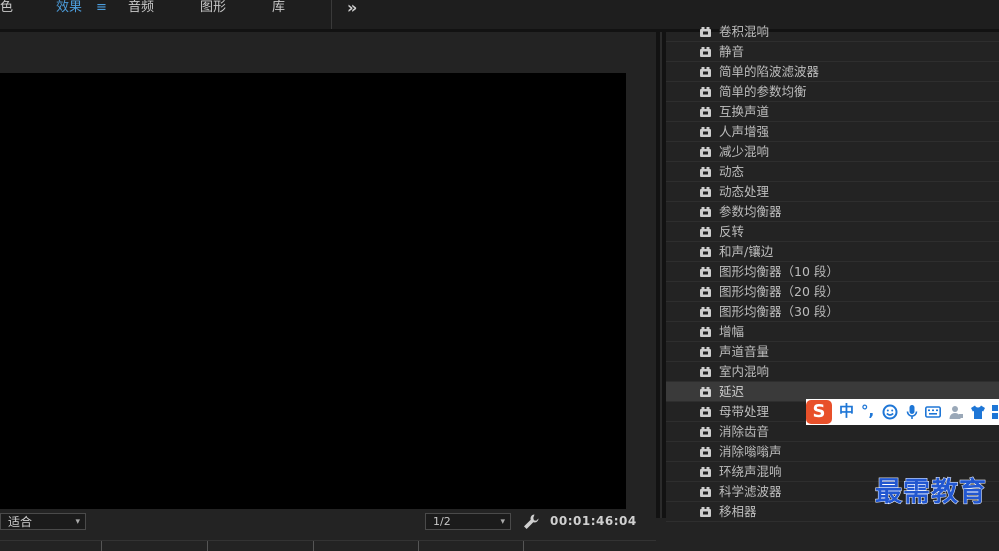 This screenshot has height=551, width=999. Describe the element at coordinates (278, 7) in the screenshot. I see `workspace-tab-libraries: 库` at that location.